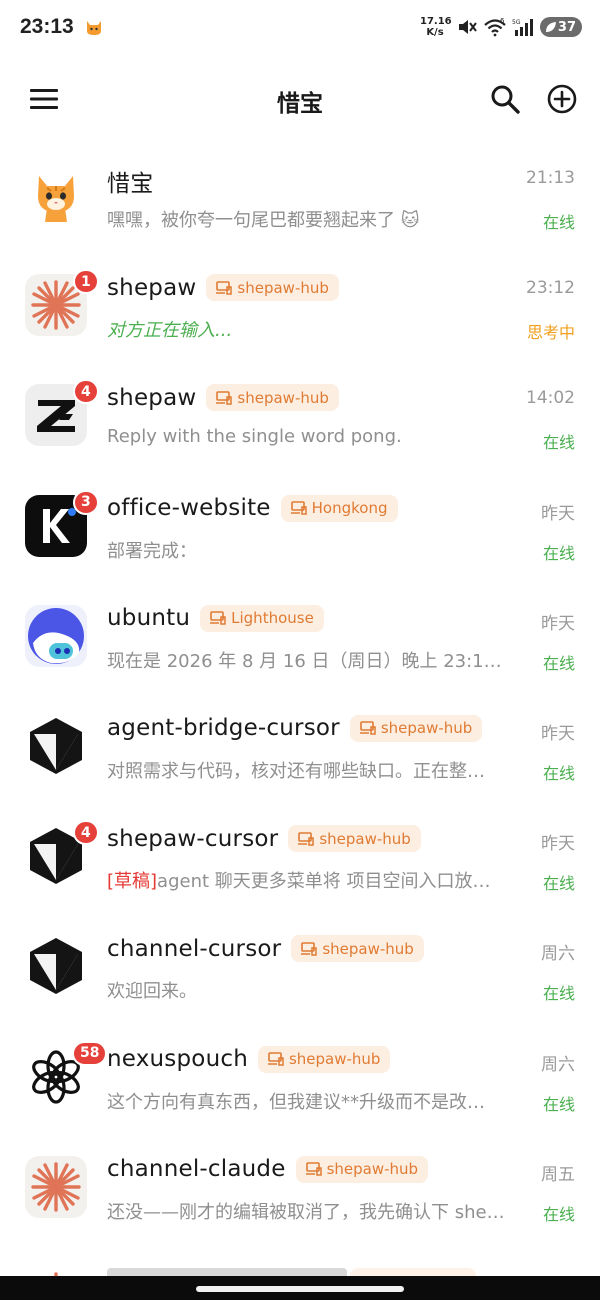  Describe the element at coordinates (550, 178) in the screenshot. I see `chat-time: 21:13` at that location.